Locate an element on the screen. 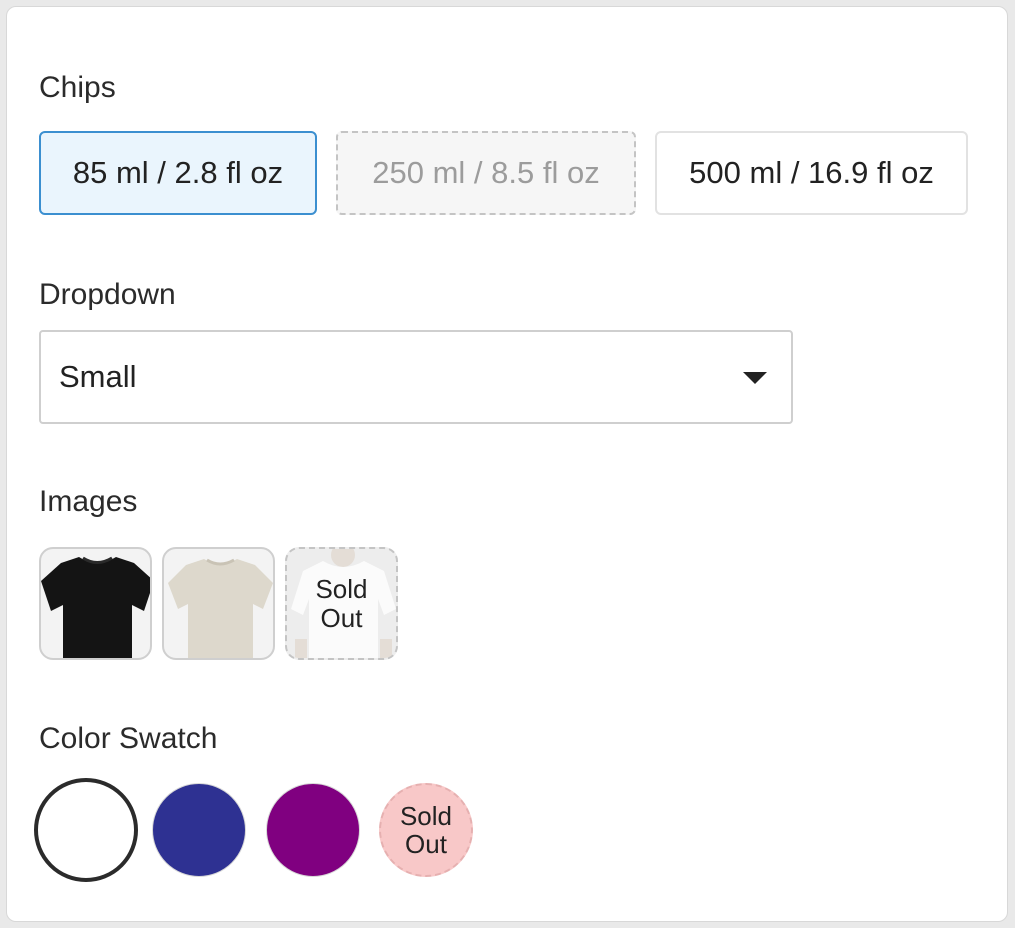  chips-section-title: Chips is located at coordinates (77, 87).